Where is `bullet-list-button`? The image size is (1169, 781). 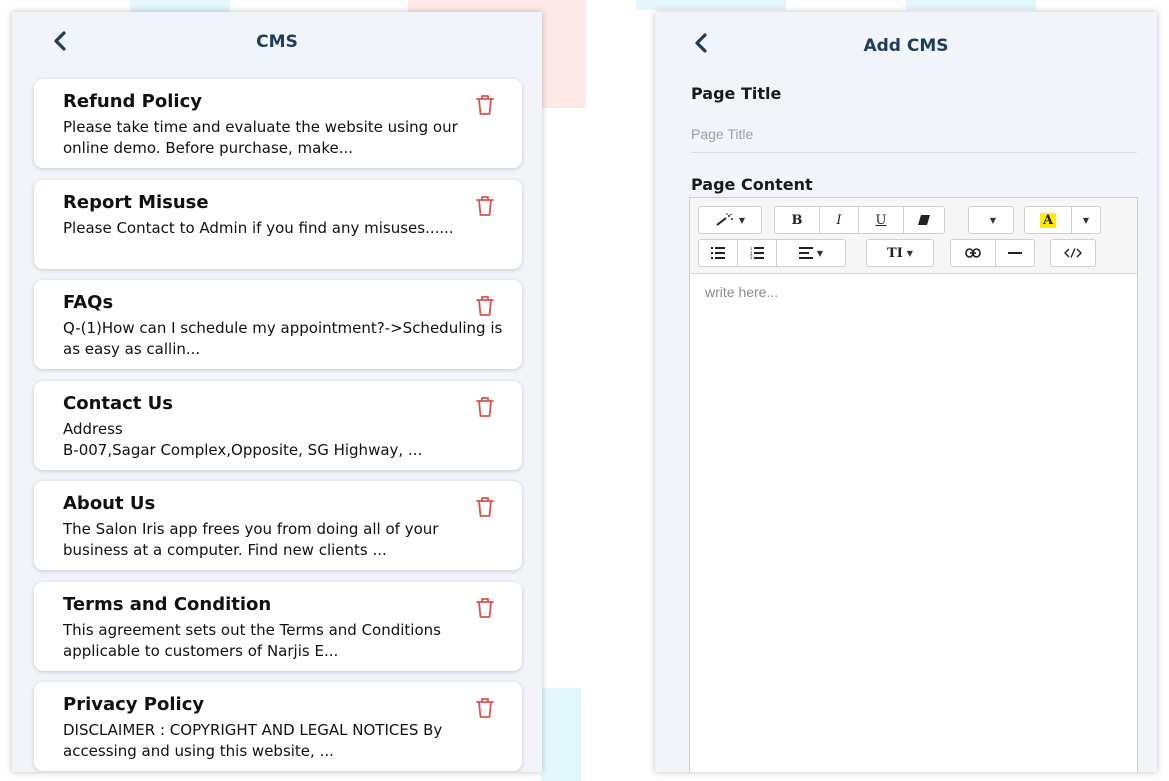
bullet-list-button is located at coordinates (718, 253).